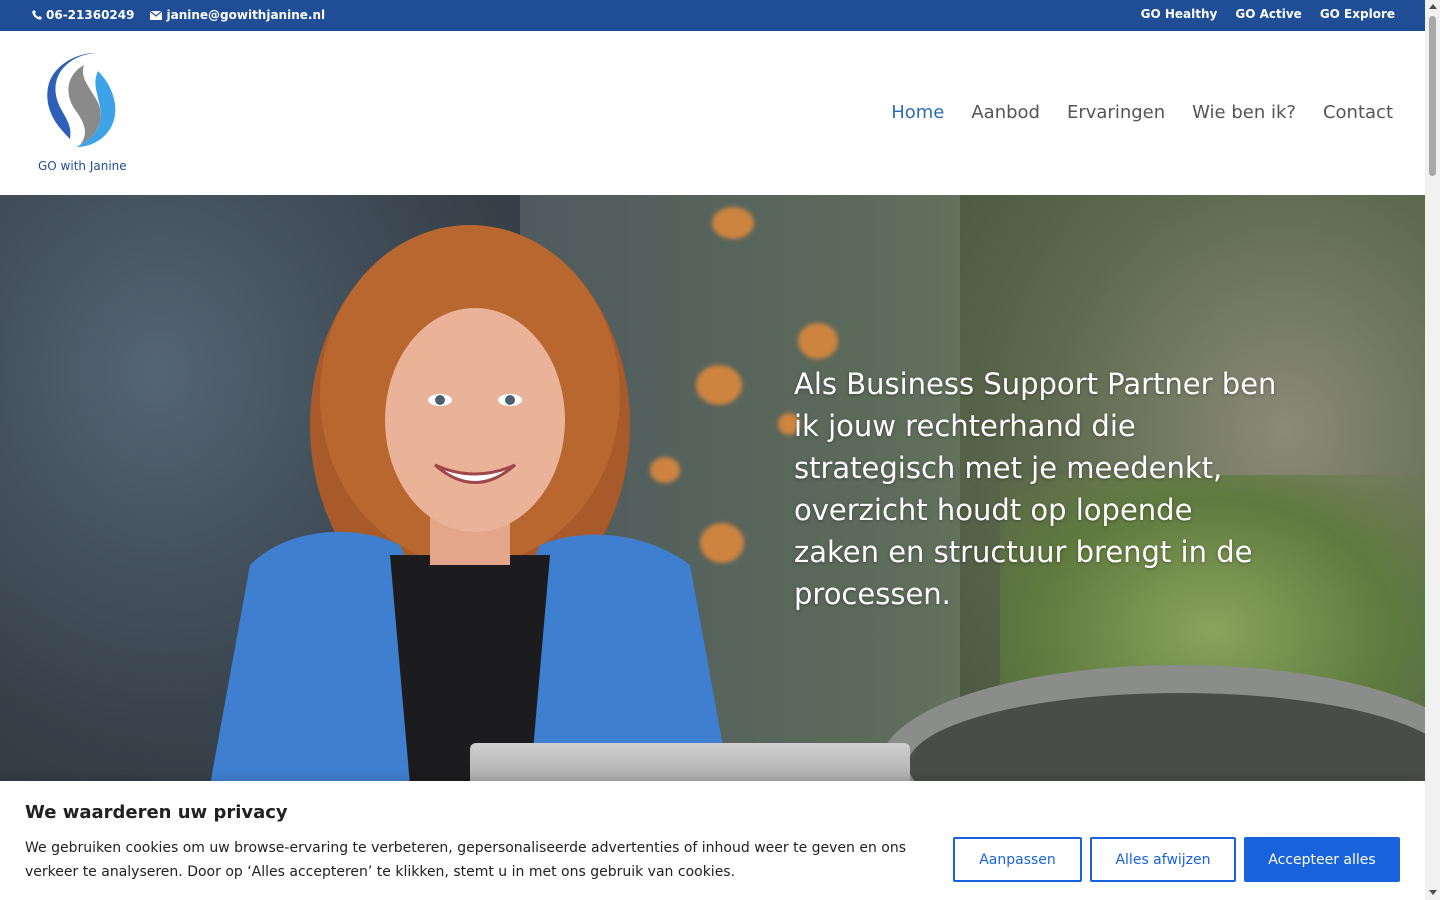  I want to click on email-link: janine@gowithjanine.nl, so click(237, 15).